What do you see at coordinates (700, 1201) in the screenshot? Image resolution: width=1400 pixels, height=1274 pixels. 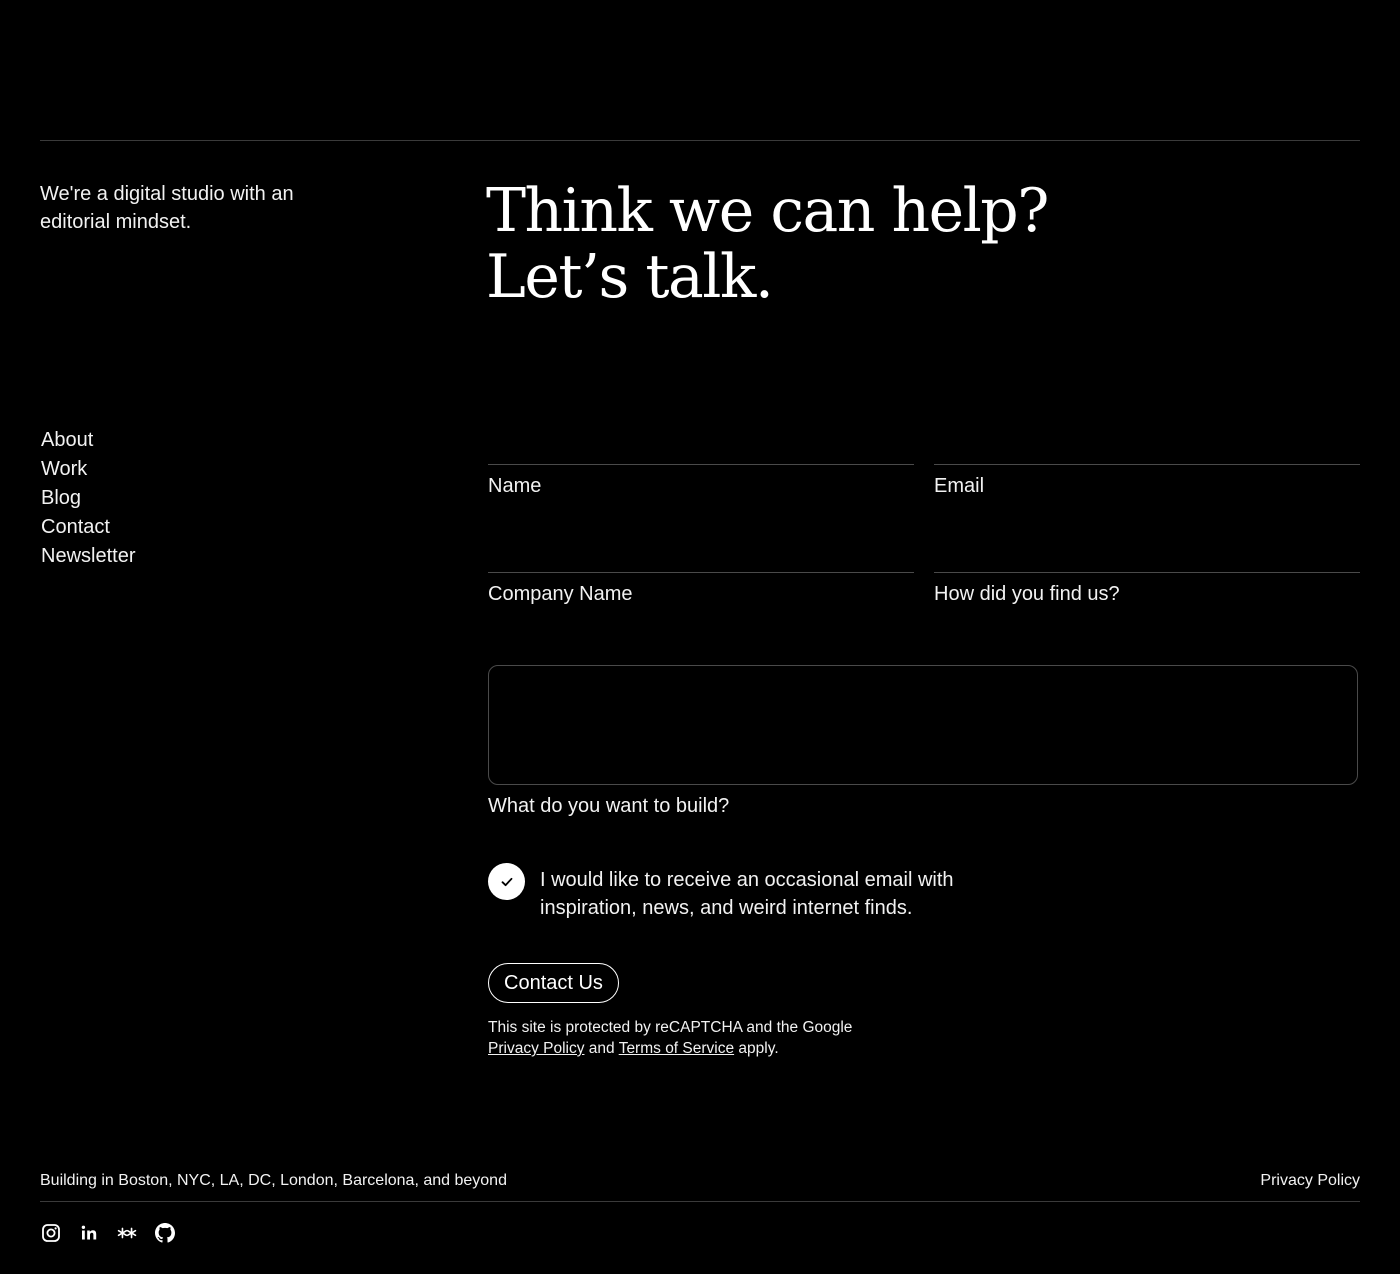 I see `bottom-divider` at bounding box center [700, 1201].